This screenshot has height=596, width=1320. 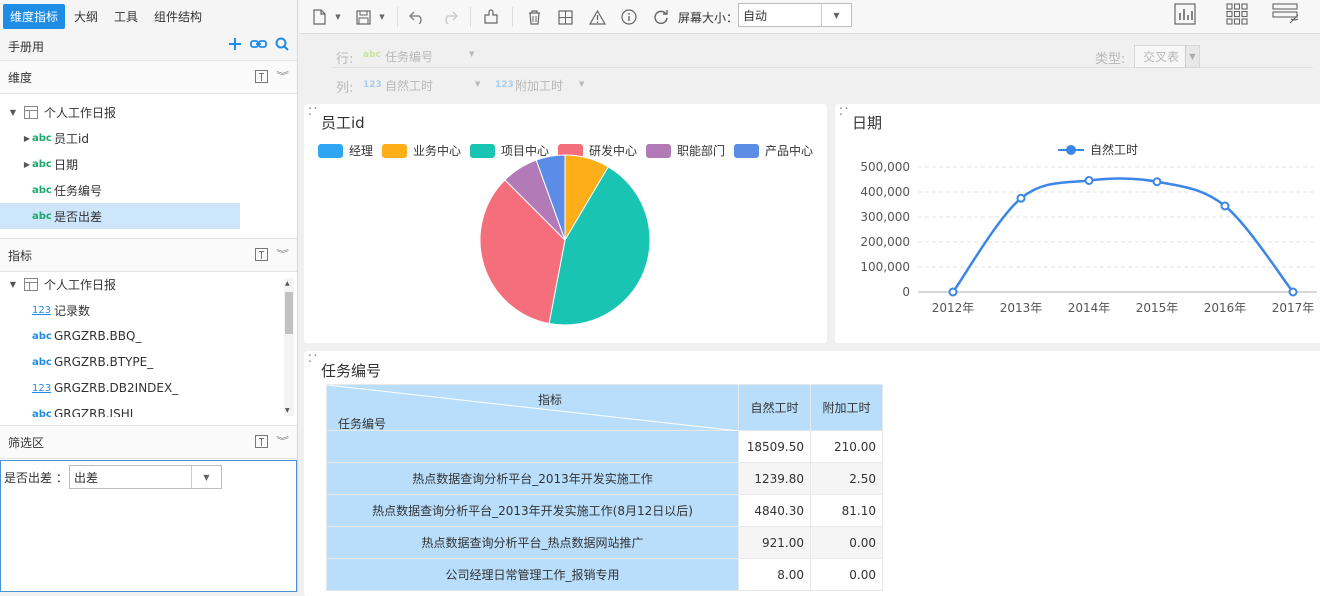 I want to click on row-header, so click(x=532, y=446).